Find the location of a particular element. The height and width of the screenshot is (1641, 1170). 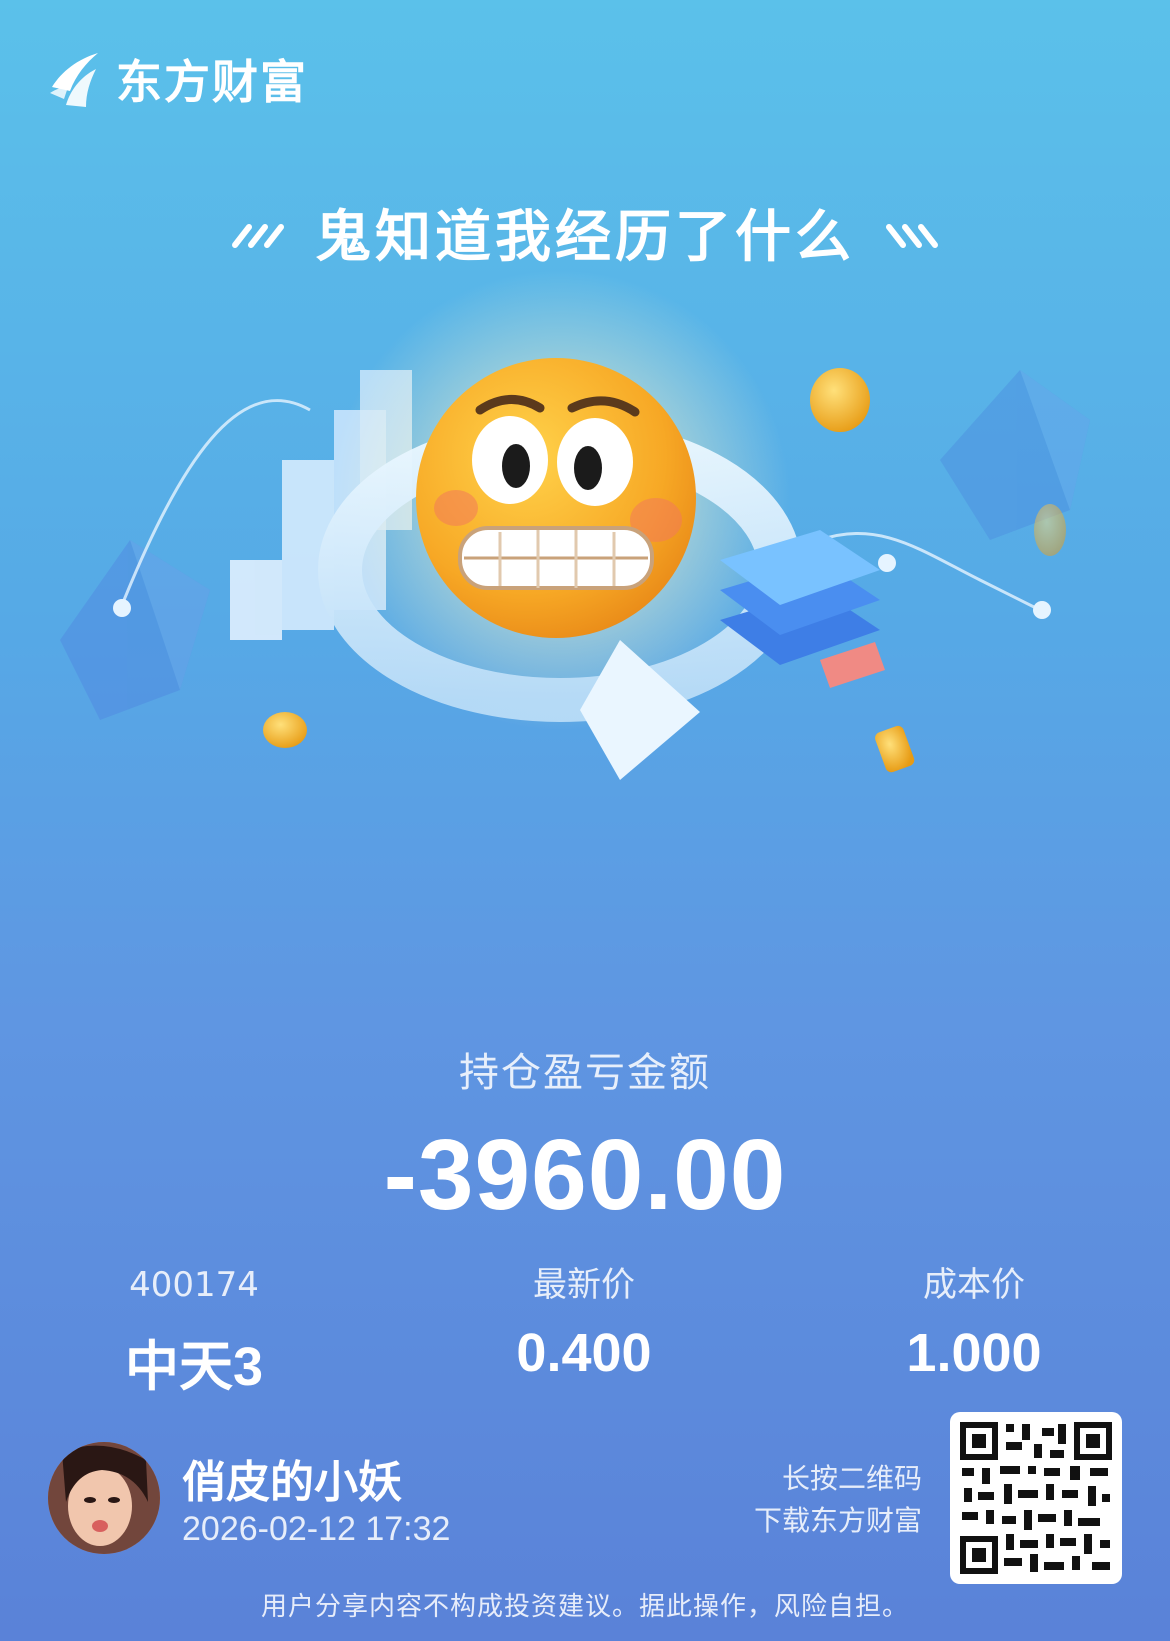

cost-price-label: 成本价 is located at coordinates (974, 1285).